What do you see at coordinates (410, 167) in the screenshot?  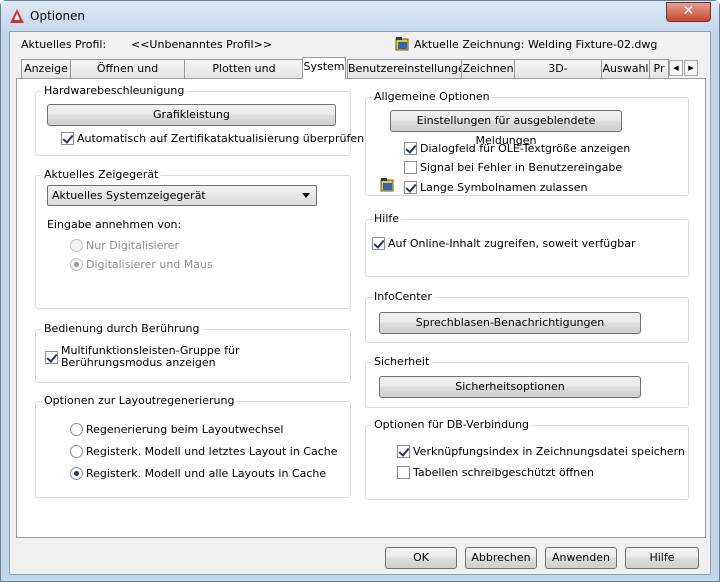 I see `error-beep-checkbox` at bounding box center [410, 167].